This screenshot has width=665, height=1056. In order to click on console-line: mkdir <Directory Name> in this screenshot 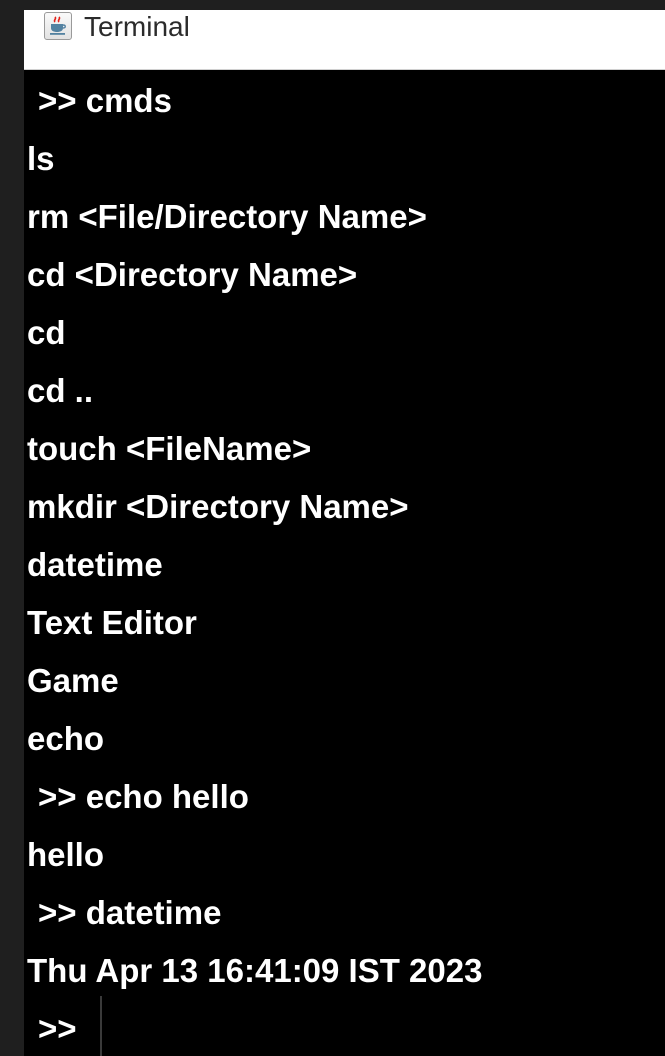, I will do `click(218, 506)`.